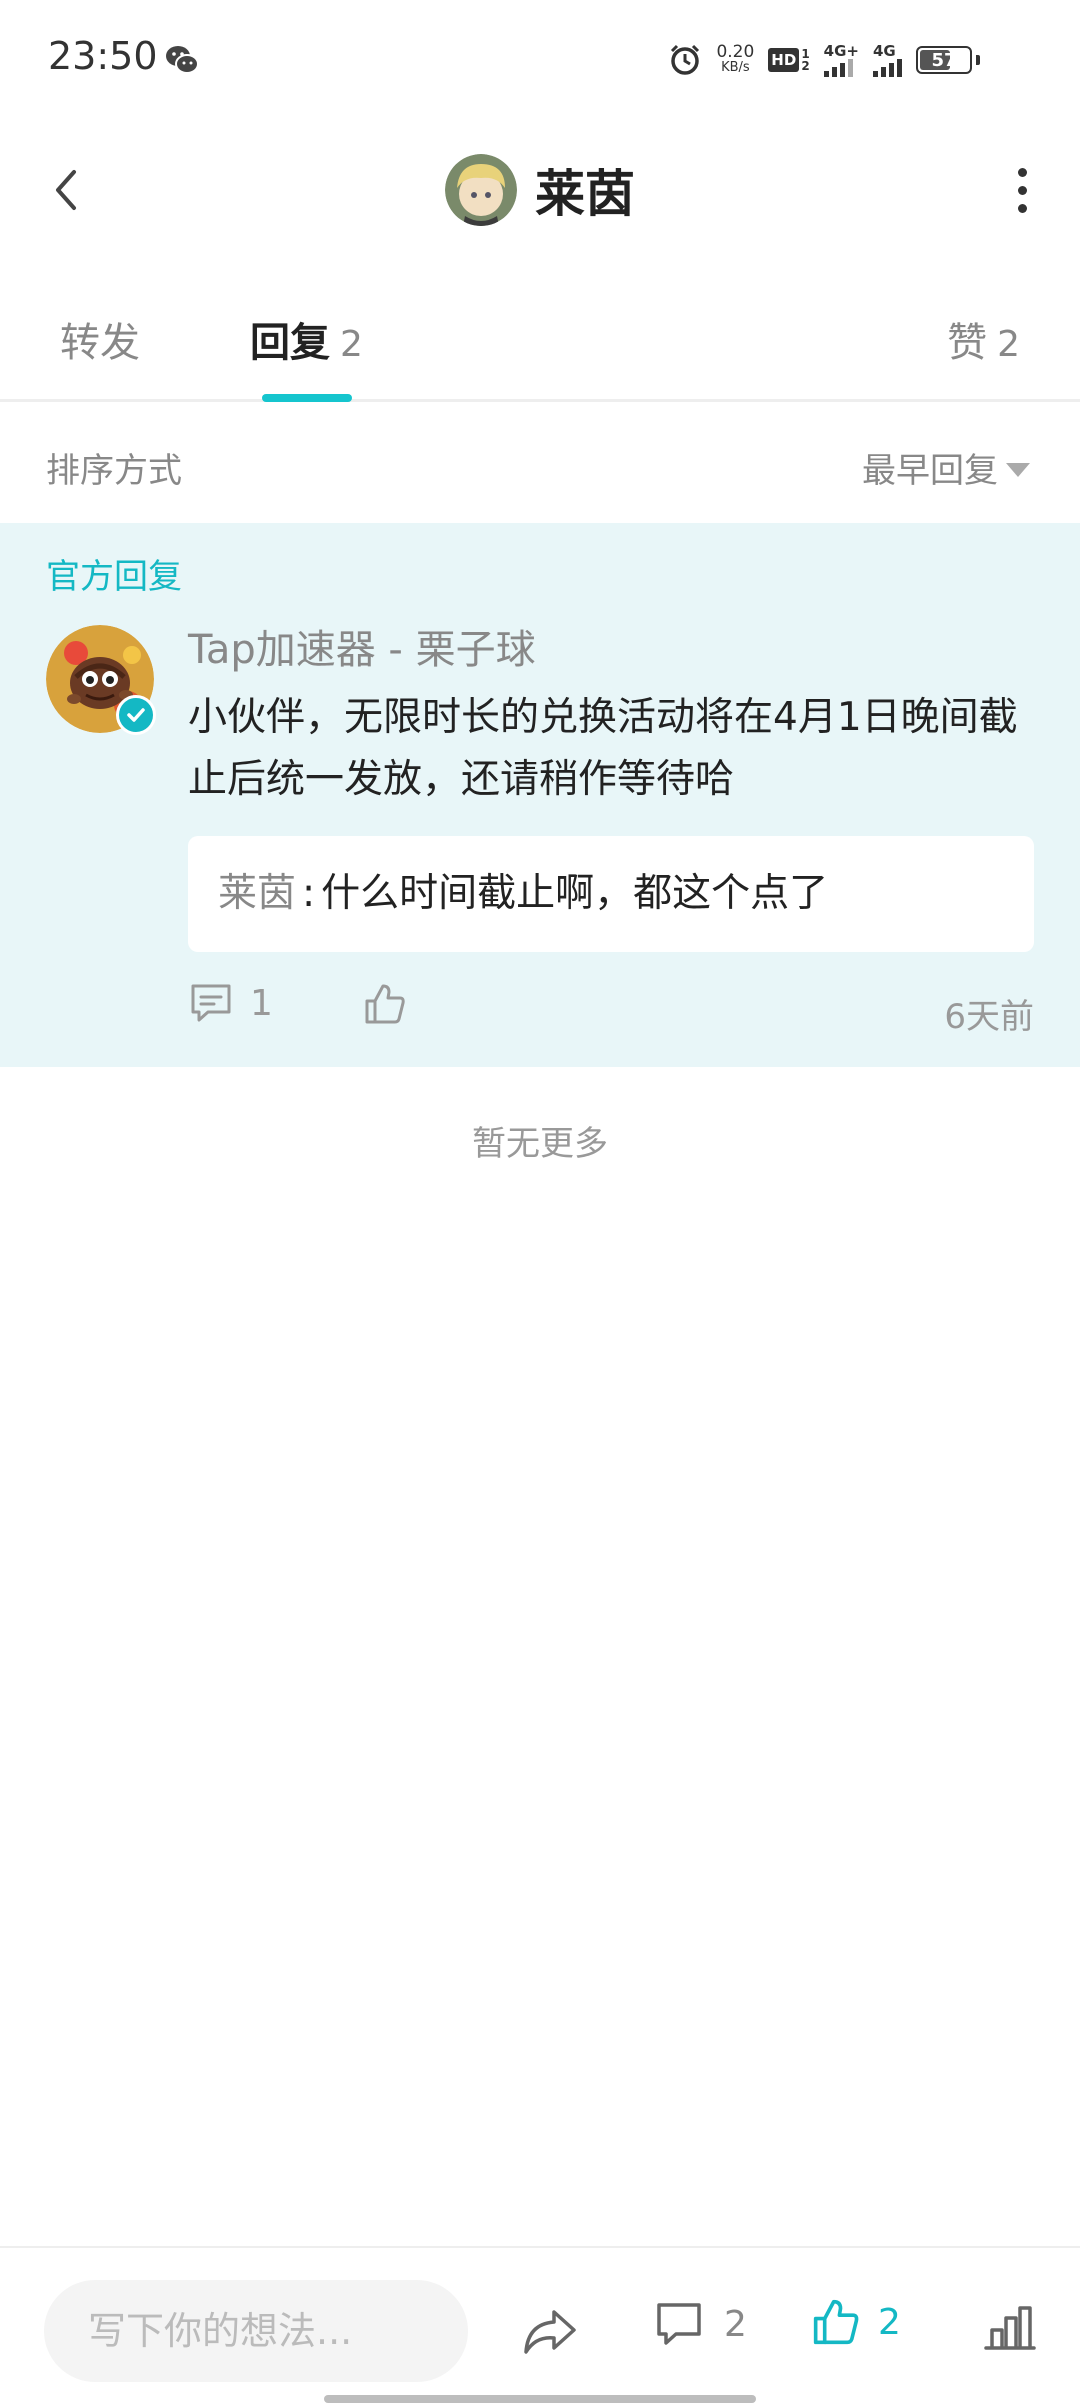  I want to click on net-speed-unit: KB/s, so click(735, 67).